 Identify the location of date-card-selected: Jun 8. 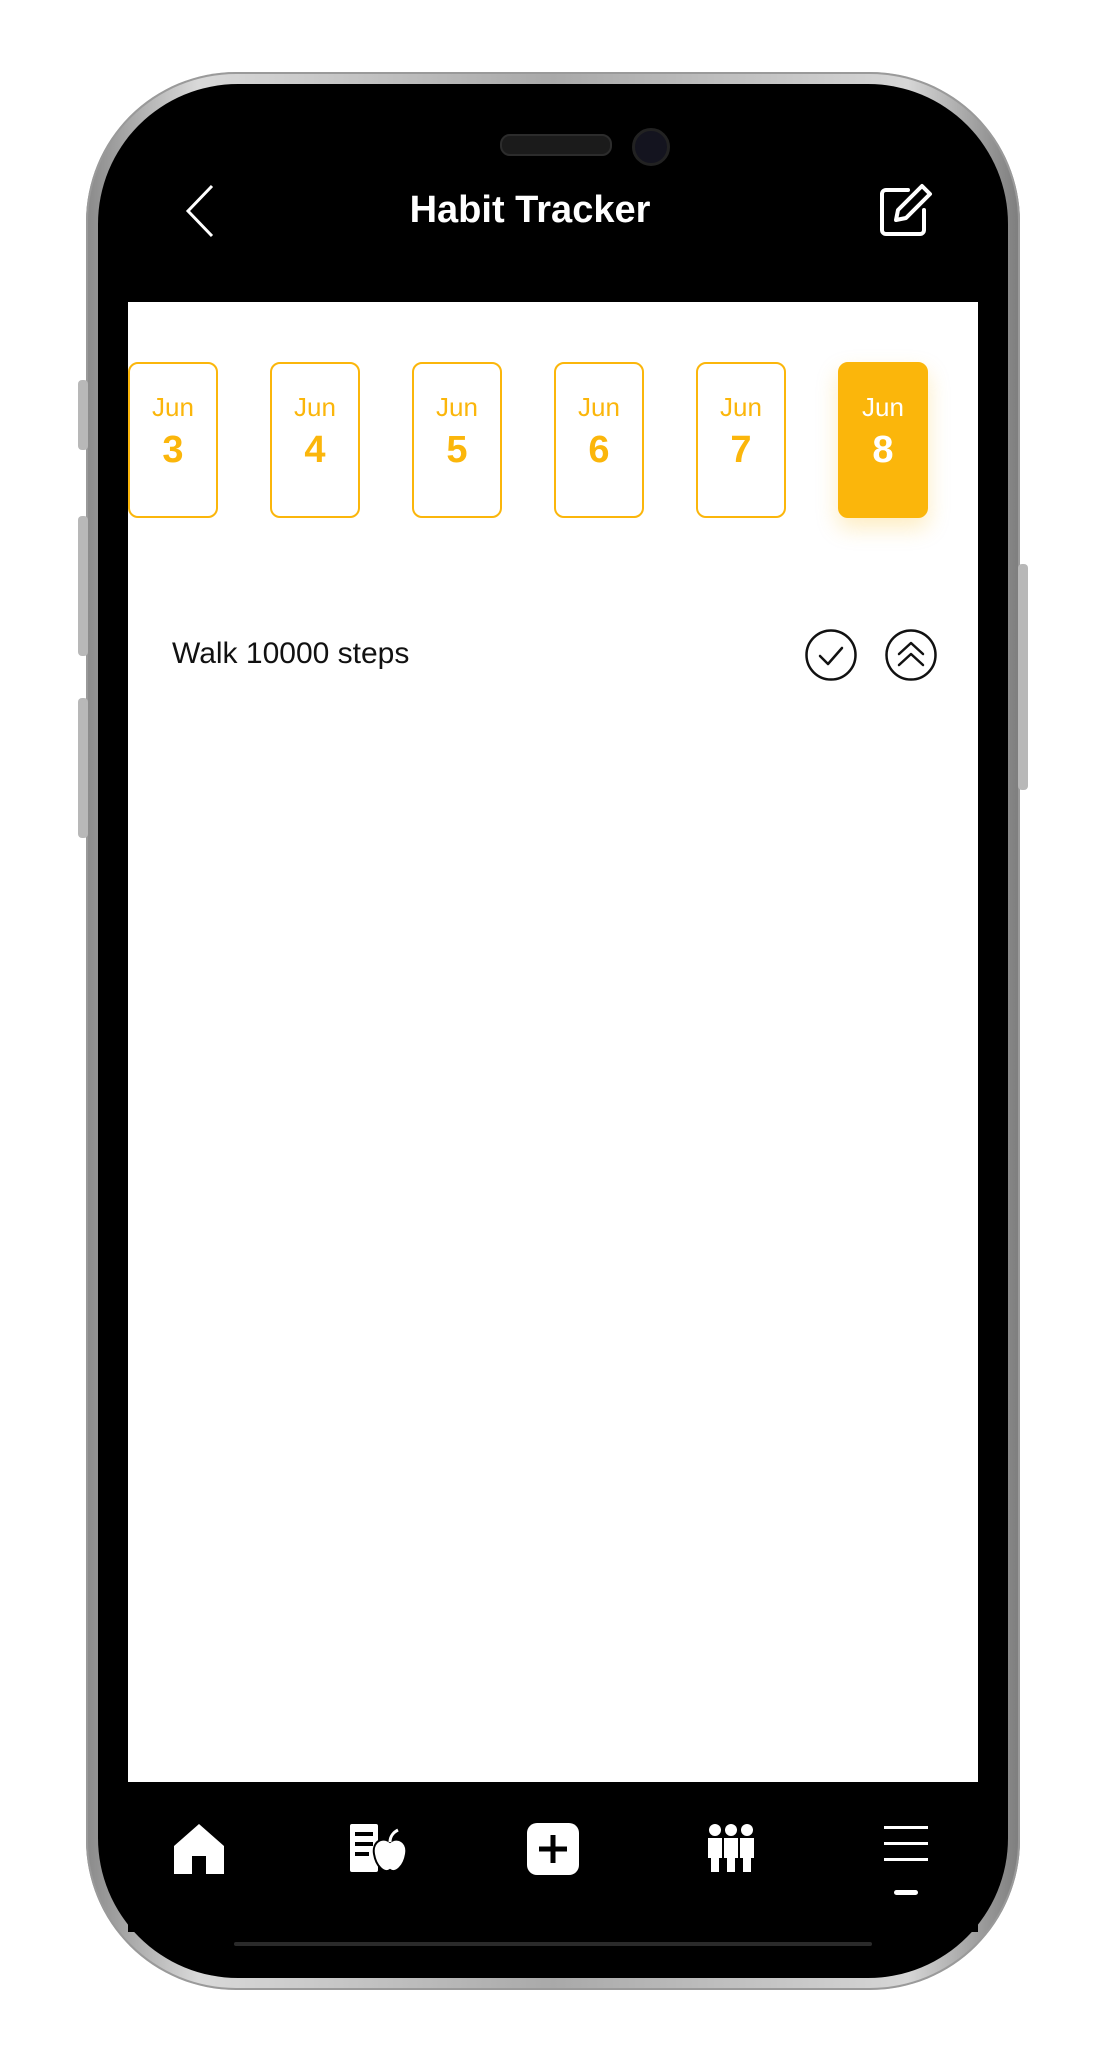
(883, 440).